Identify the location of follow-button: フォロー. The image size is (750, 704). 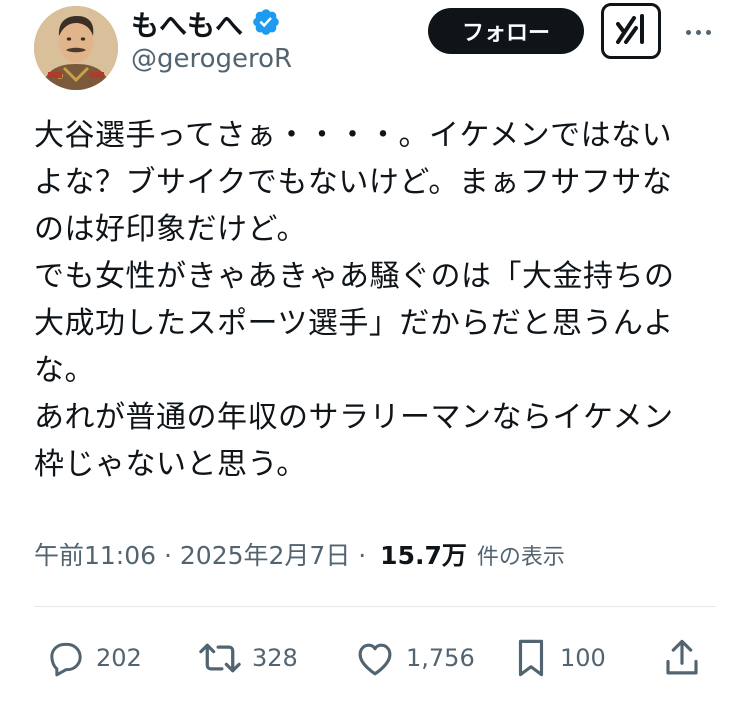
(506, 31).